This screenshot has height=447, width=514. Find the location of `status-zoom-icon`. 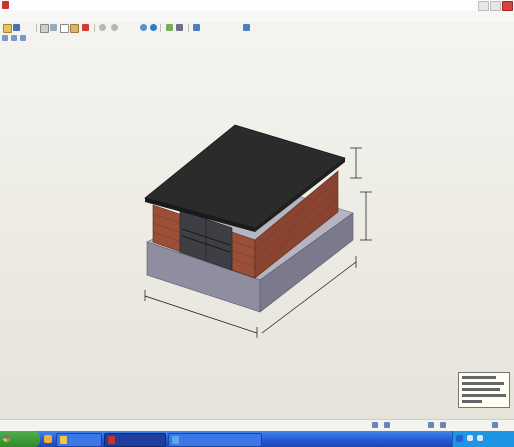

status-zoom-icon is located at coordinates (495, 425).